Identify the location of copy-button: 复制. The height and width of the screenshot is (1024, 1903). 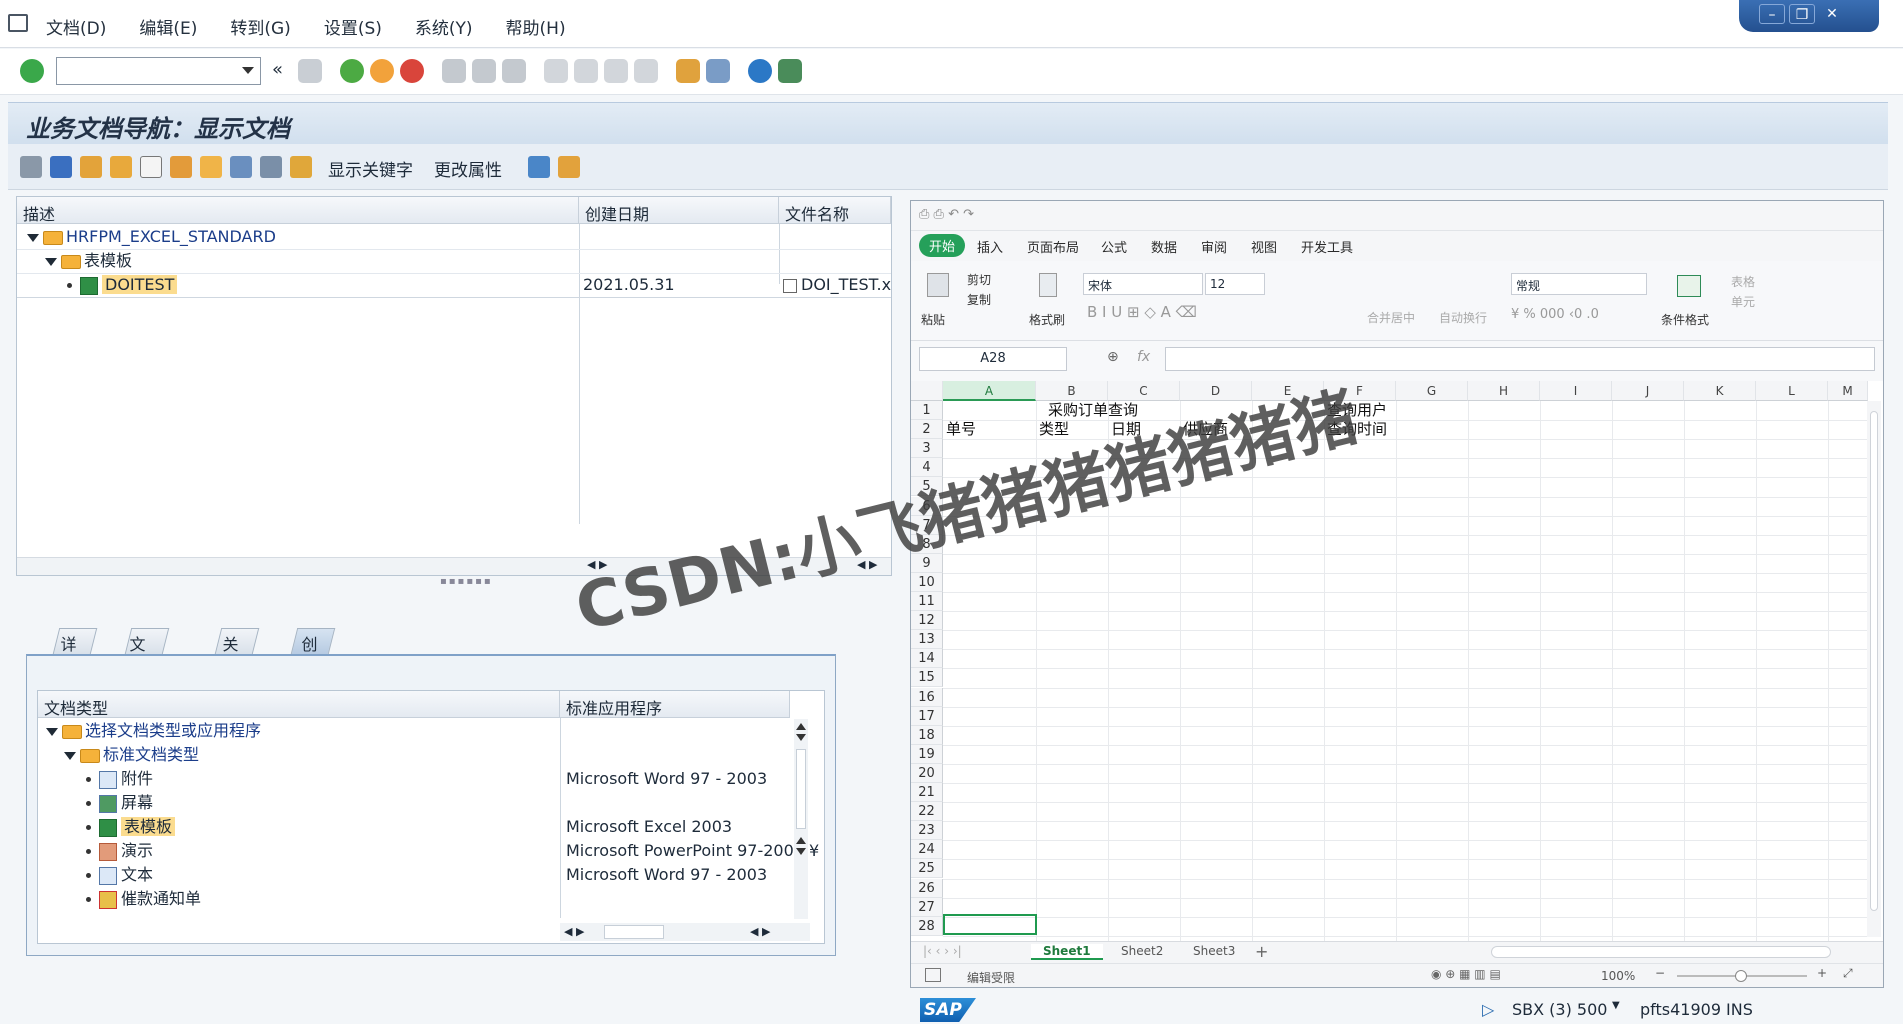
(979, 299).